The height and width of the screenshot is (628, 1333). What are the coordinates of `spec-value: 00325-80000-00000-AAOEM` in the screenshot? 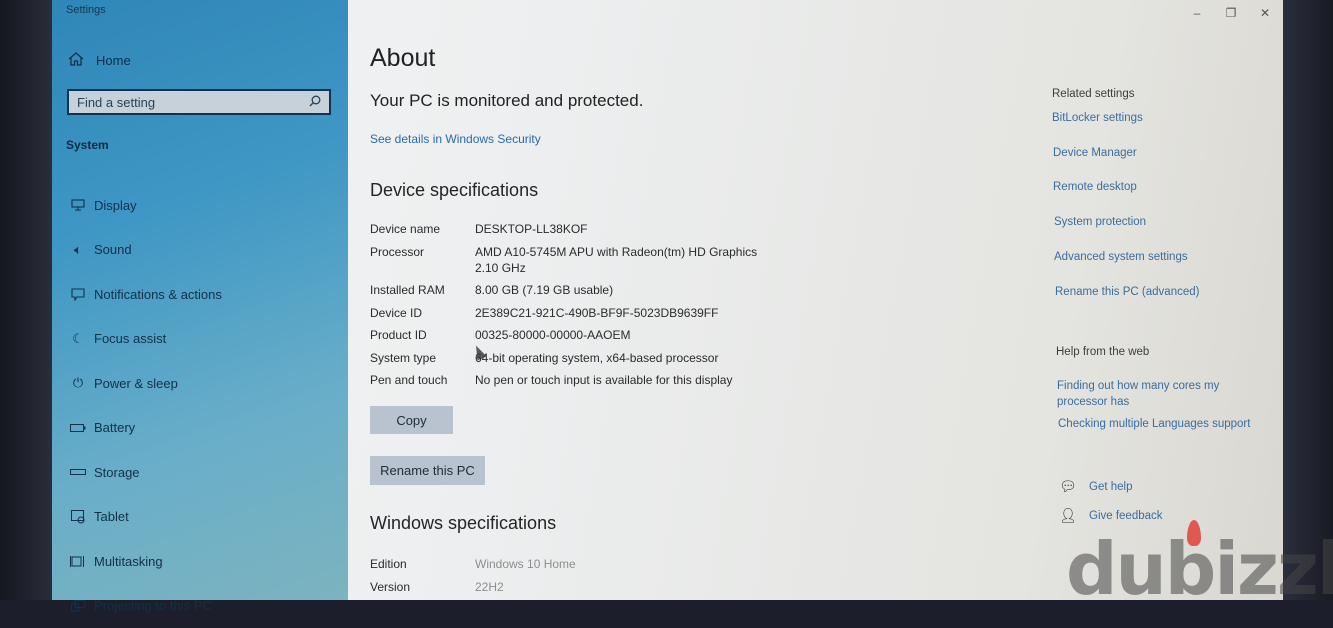 It's located at (635, 335).